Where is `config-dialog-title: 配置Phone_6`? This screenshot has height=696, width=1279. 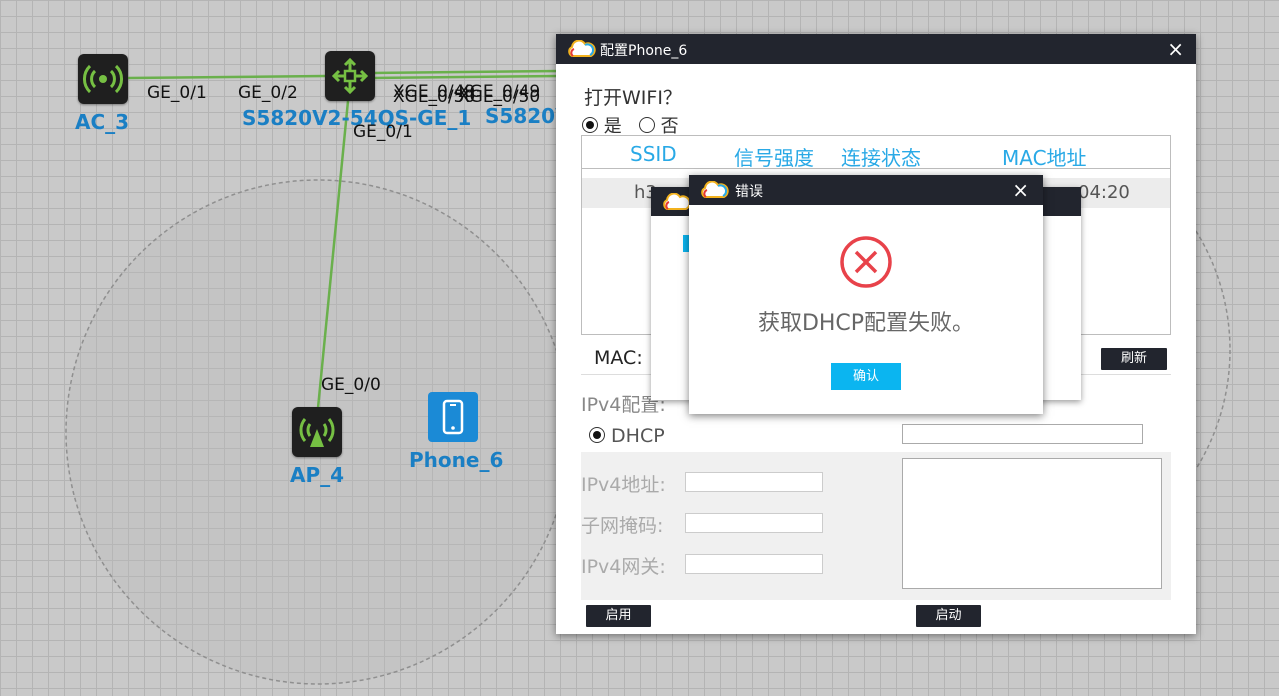 config-dialog-title: 配置Phone_6 is located at coordinates (644, 51).